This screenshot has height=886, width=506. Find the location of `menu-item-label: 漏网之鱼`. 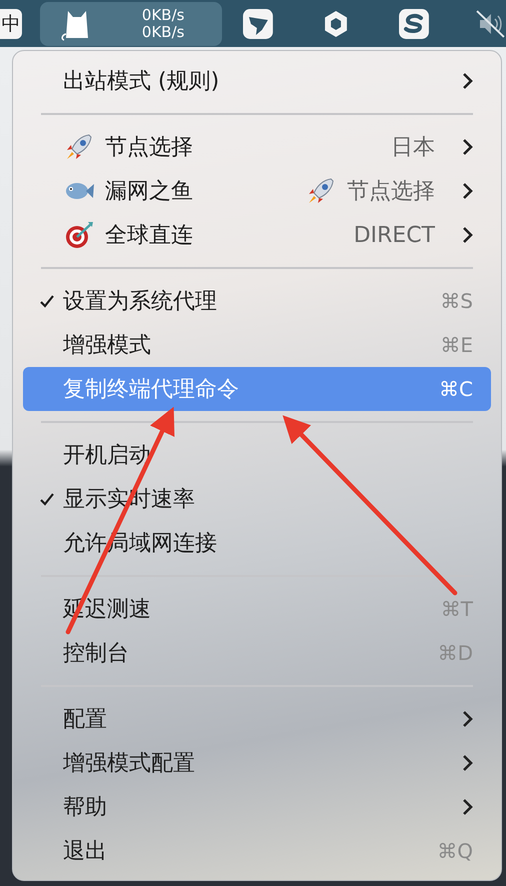

menu-item-label: 漏网之鱼 is located at coordinates (149, 192).